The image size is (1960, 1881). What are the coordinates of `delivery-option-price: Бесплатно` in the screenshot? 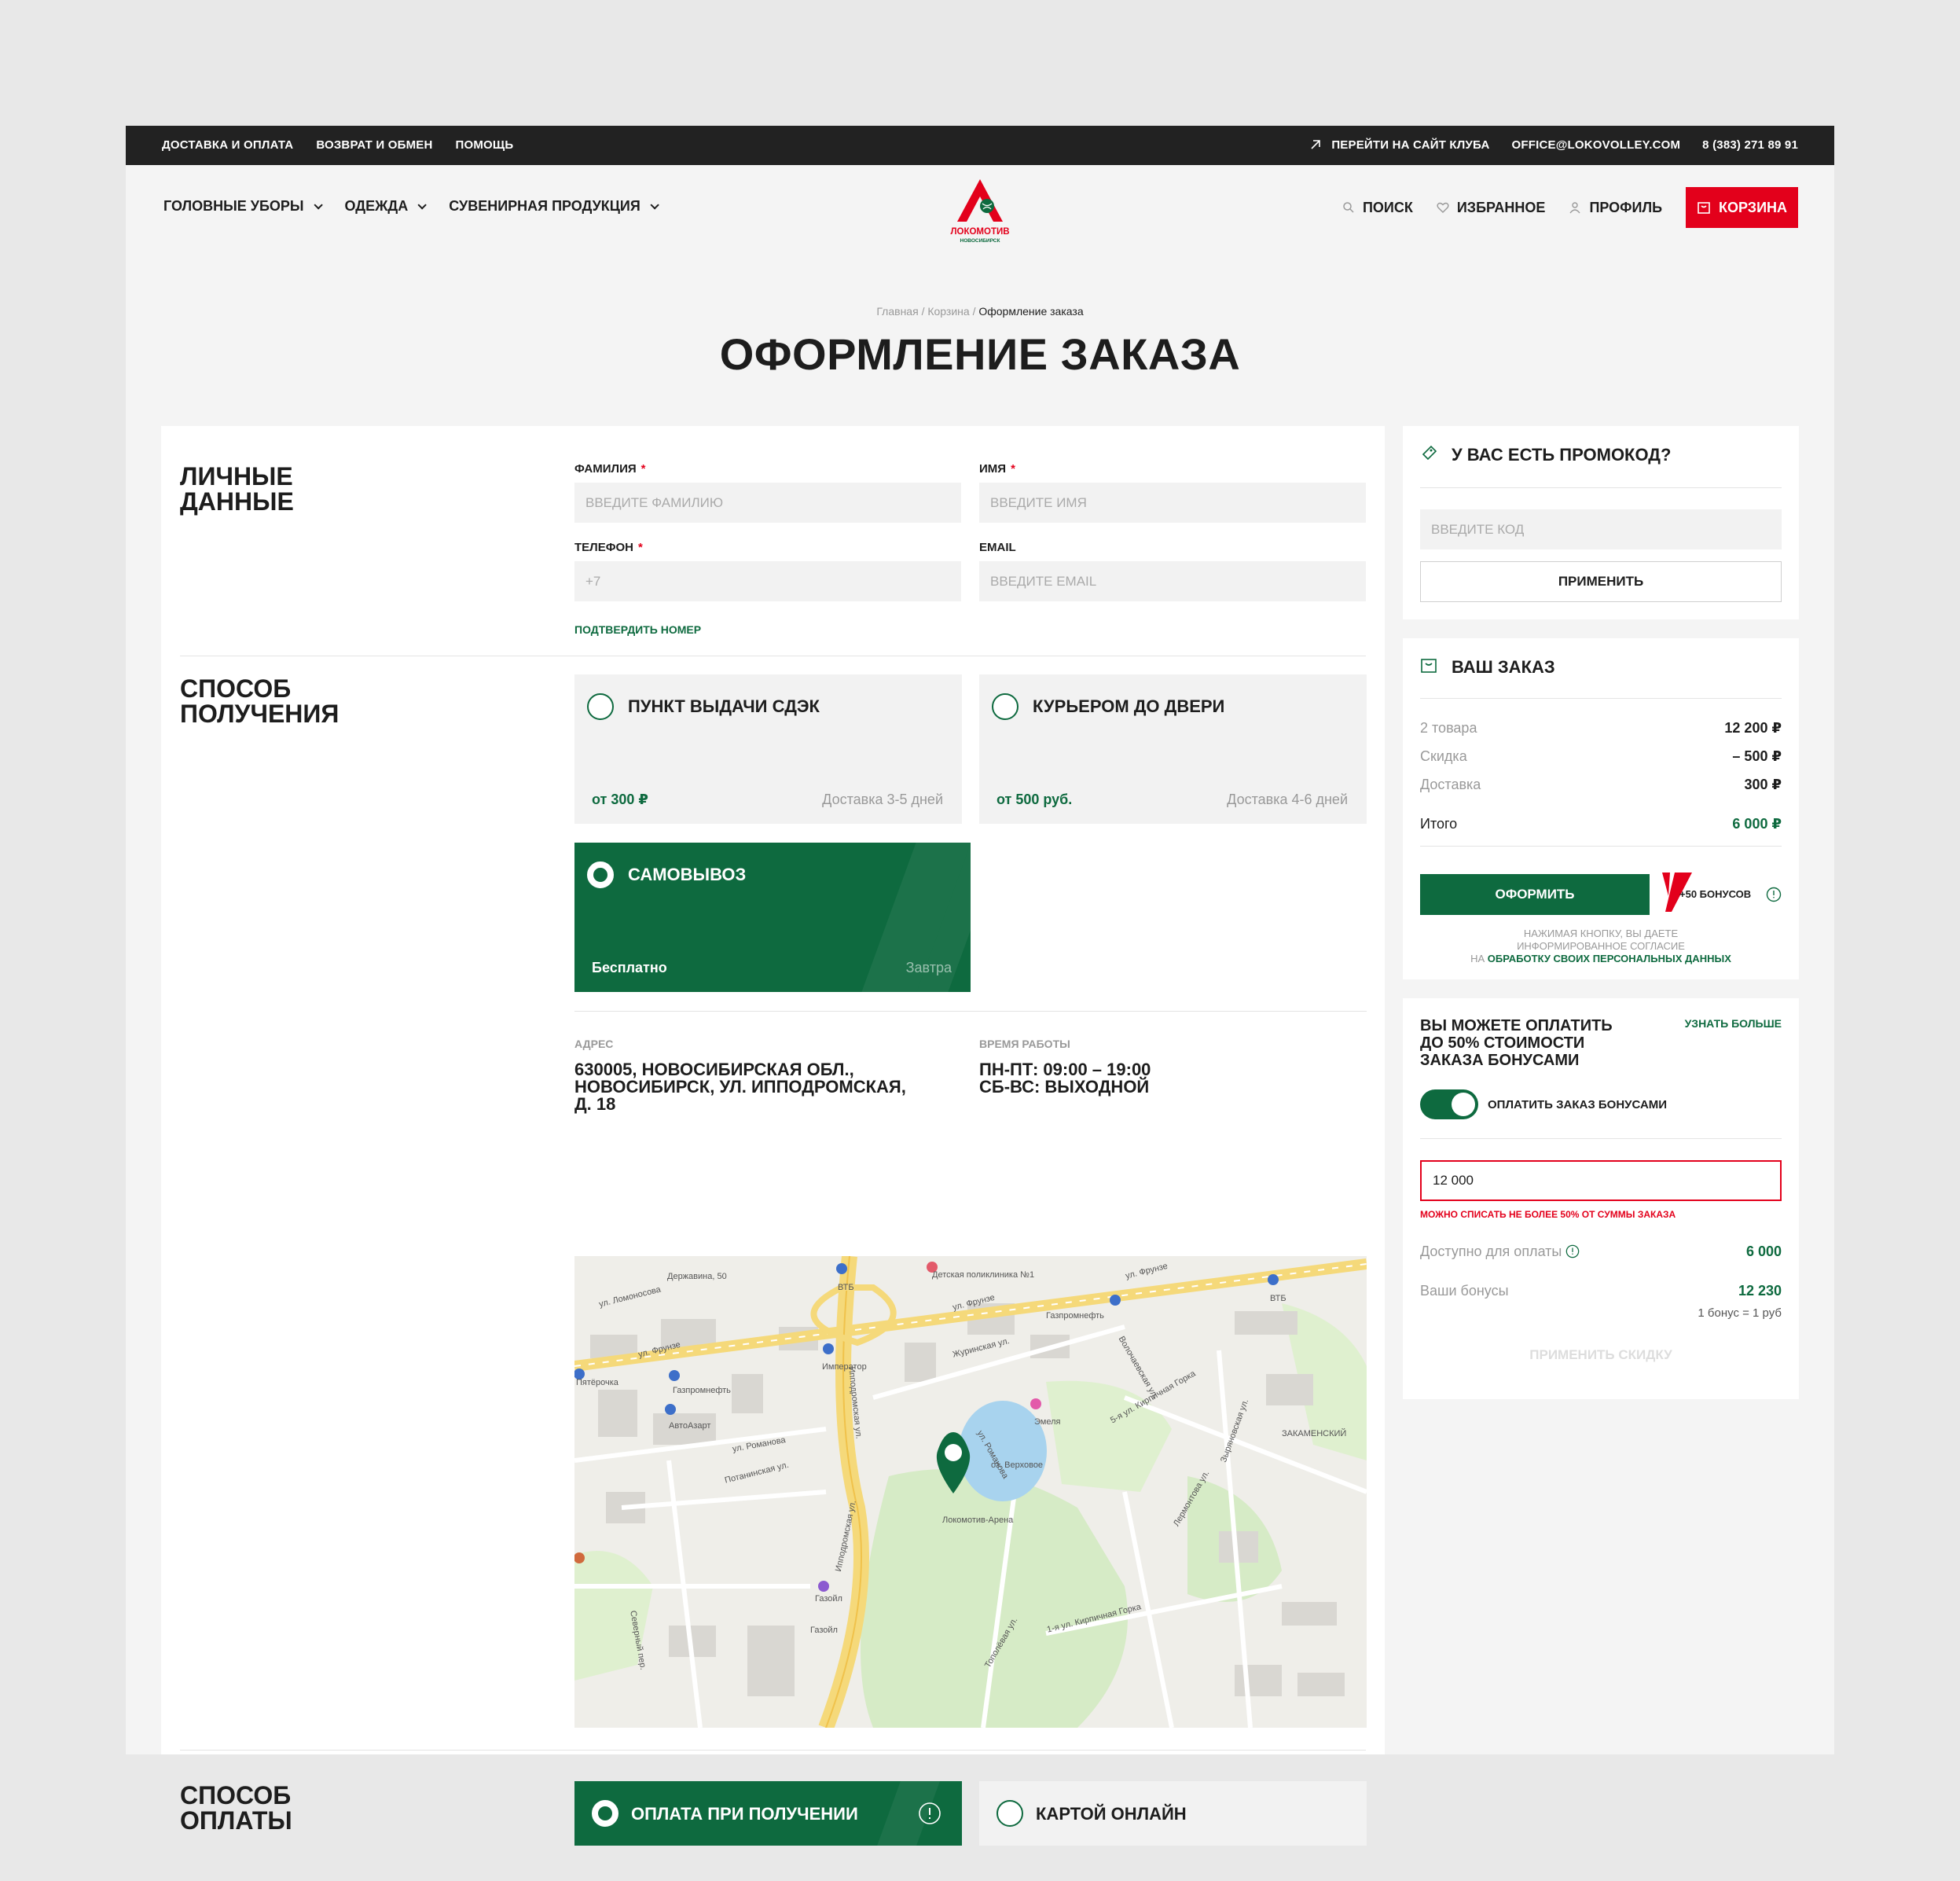 It's located at (630, 967).